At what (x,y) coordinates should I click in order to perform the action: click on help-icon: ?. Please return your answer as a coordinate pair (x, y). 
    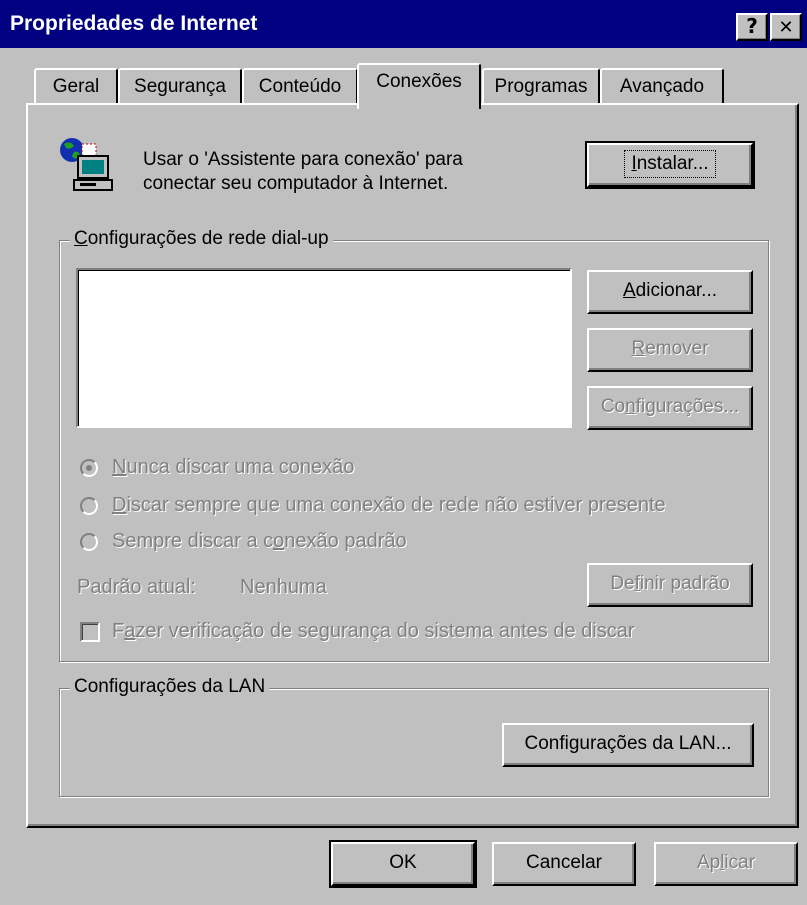
    Looking at the image, I should click on (752, 26).